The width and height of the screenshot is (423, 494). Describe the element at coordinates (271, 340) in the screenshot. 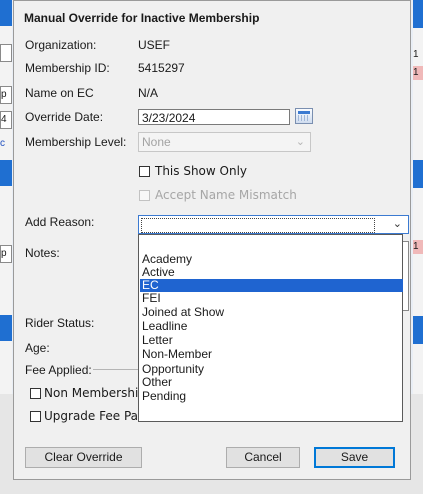

I see `dropdown-option: Letter` at that location.